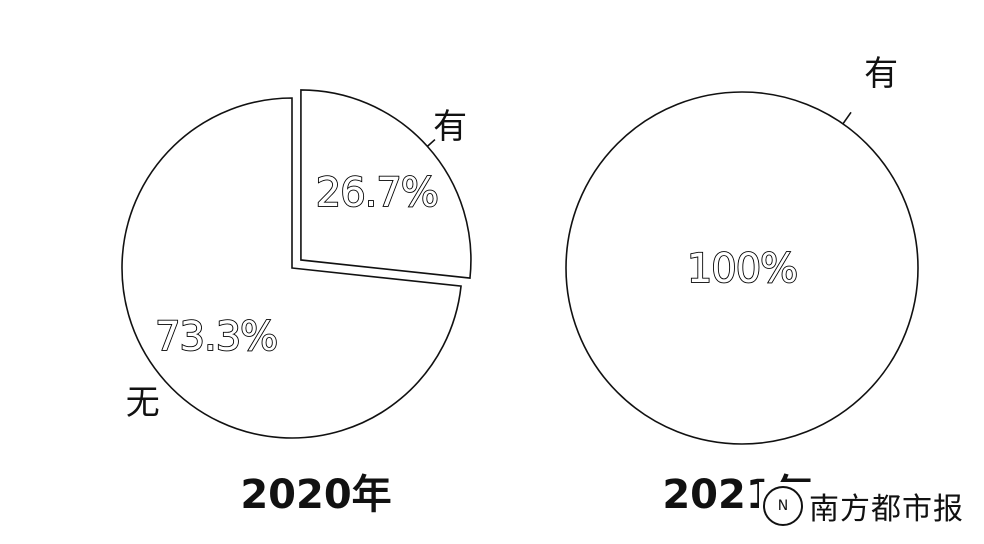 Image resolution: width=984 pixels, height=544 pixels. Describe the element at coordinates (886, 509) in the screenshot. I see `publisher-name: 南方都市报` at that location.